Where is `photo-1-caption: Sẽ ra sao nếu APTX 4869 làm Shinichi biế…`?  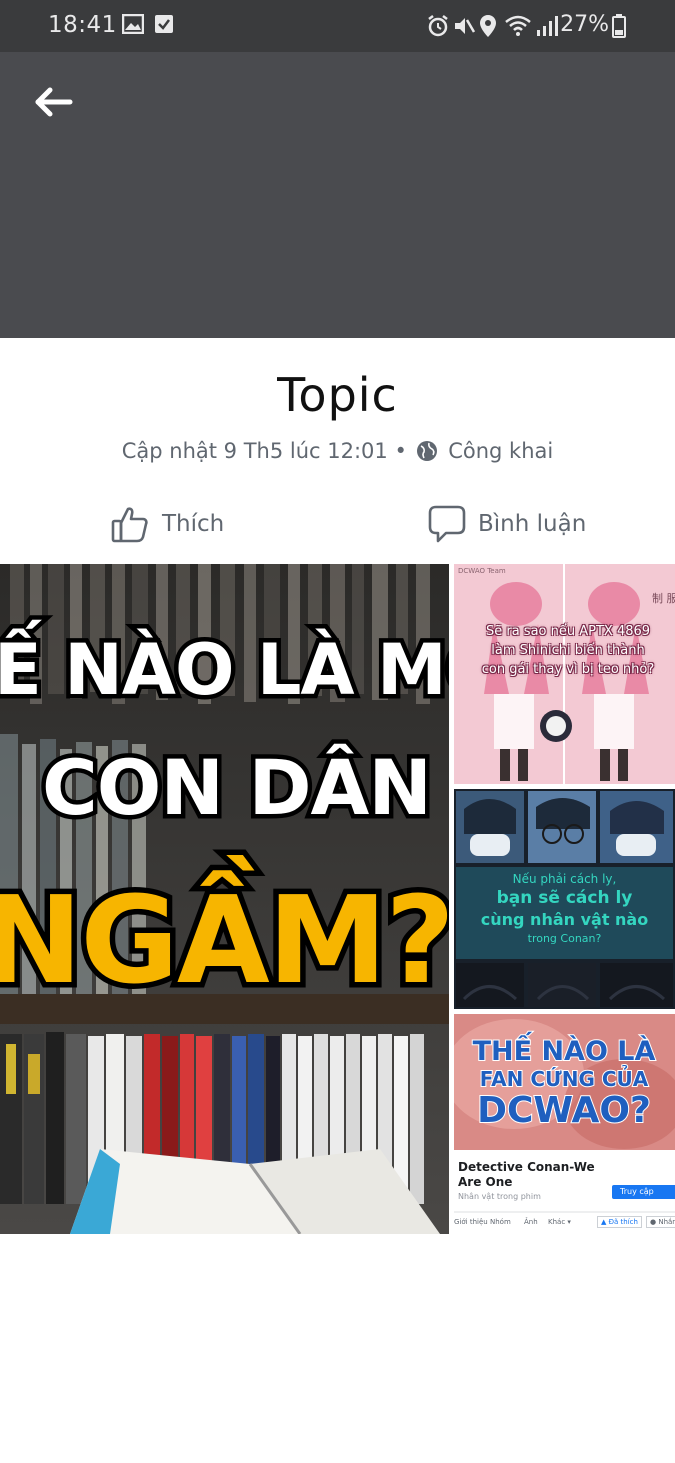
photo-1-caption: Sẽ ra sao nếu APTX 4869 làm Shinichi biế… is located at coordinates (568, 650).